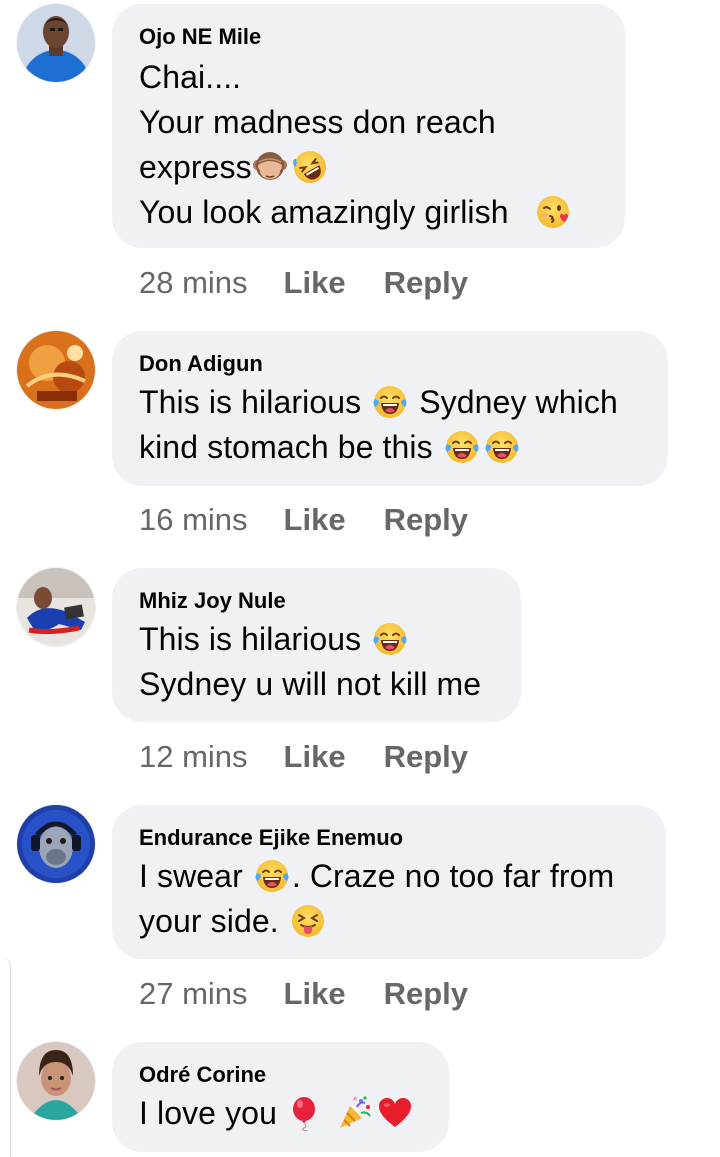 The width and height of the screenshot is (720, 1157). Describe the element at coordinates (191, 876) in the screenshot. I see `comment-text-fragment: I swear` at that location.